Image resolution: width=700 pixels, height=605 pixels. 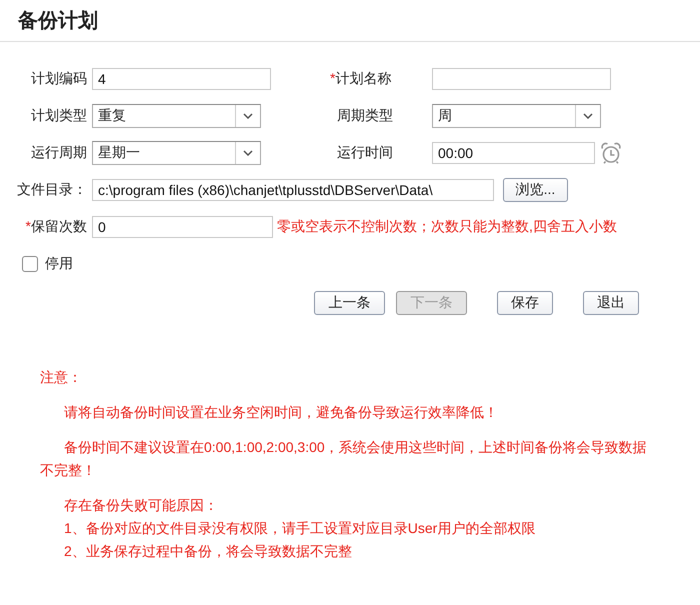 What do you see at coordinates (300, 528) in the screenshot?
I see `notice-text: 1、备份对应的文件目录没有权限，请手工设置对应目录User用户的全部权限` at bounding box center [300, 528].